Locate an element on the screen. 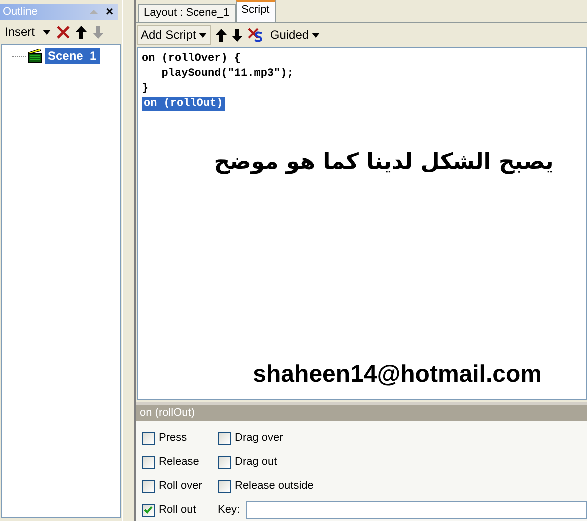 This screenshot has height=521, width=587. key-label: Key: is located at coordinates (229, 510).